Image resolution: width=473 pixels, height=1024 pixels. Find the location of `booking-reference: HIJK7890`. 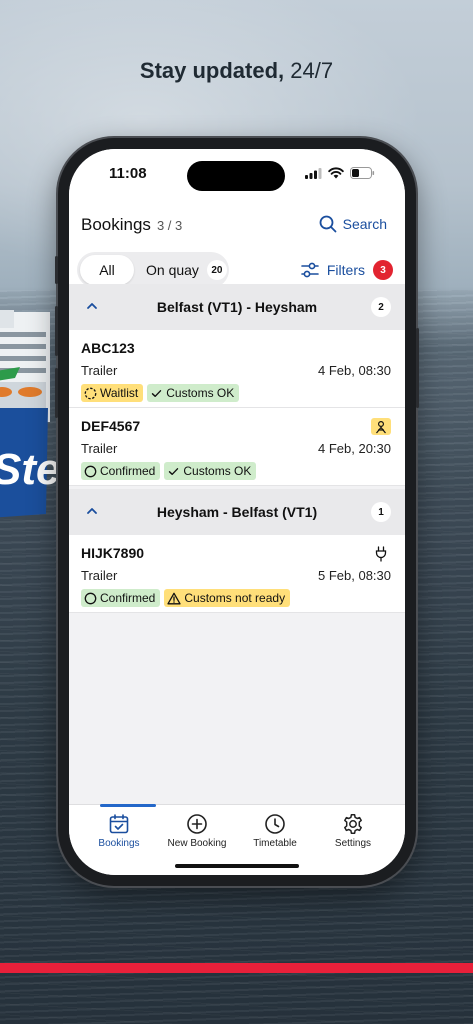

booking-reference: HIJK7890 is located at coordinates (112, 553).